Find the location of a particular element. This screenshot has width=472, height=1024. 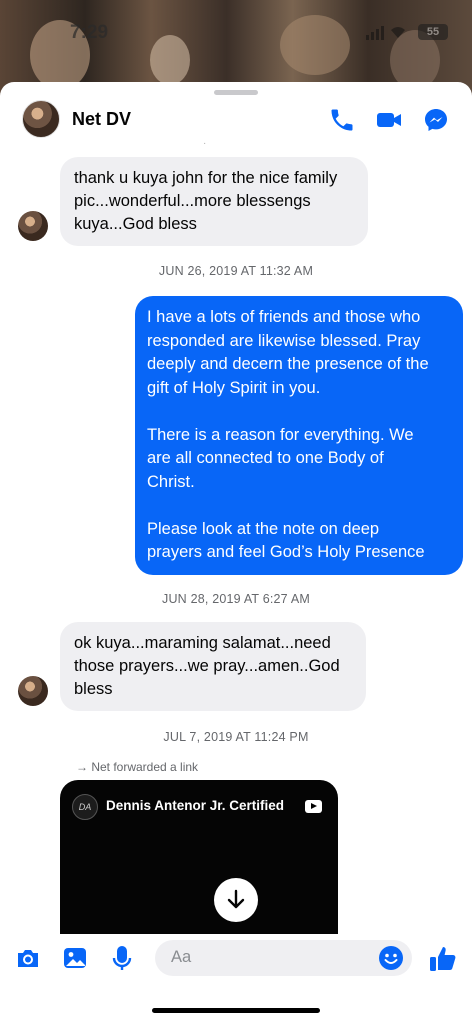

video-icon is located at coordinates (389, 120).